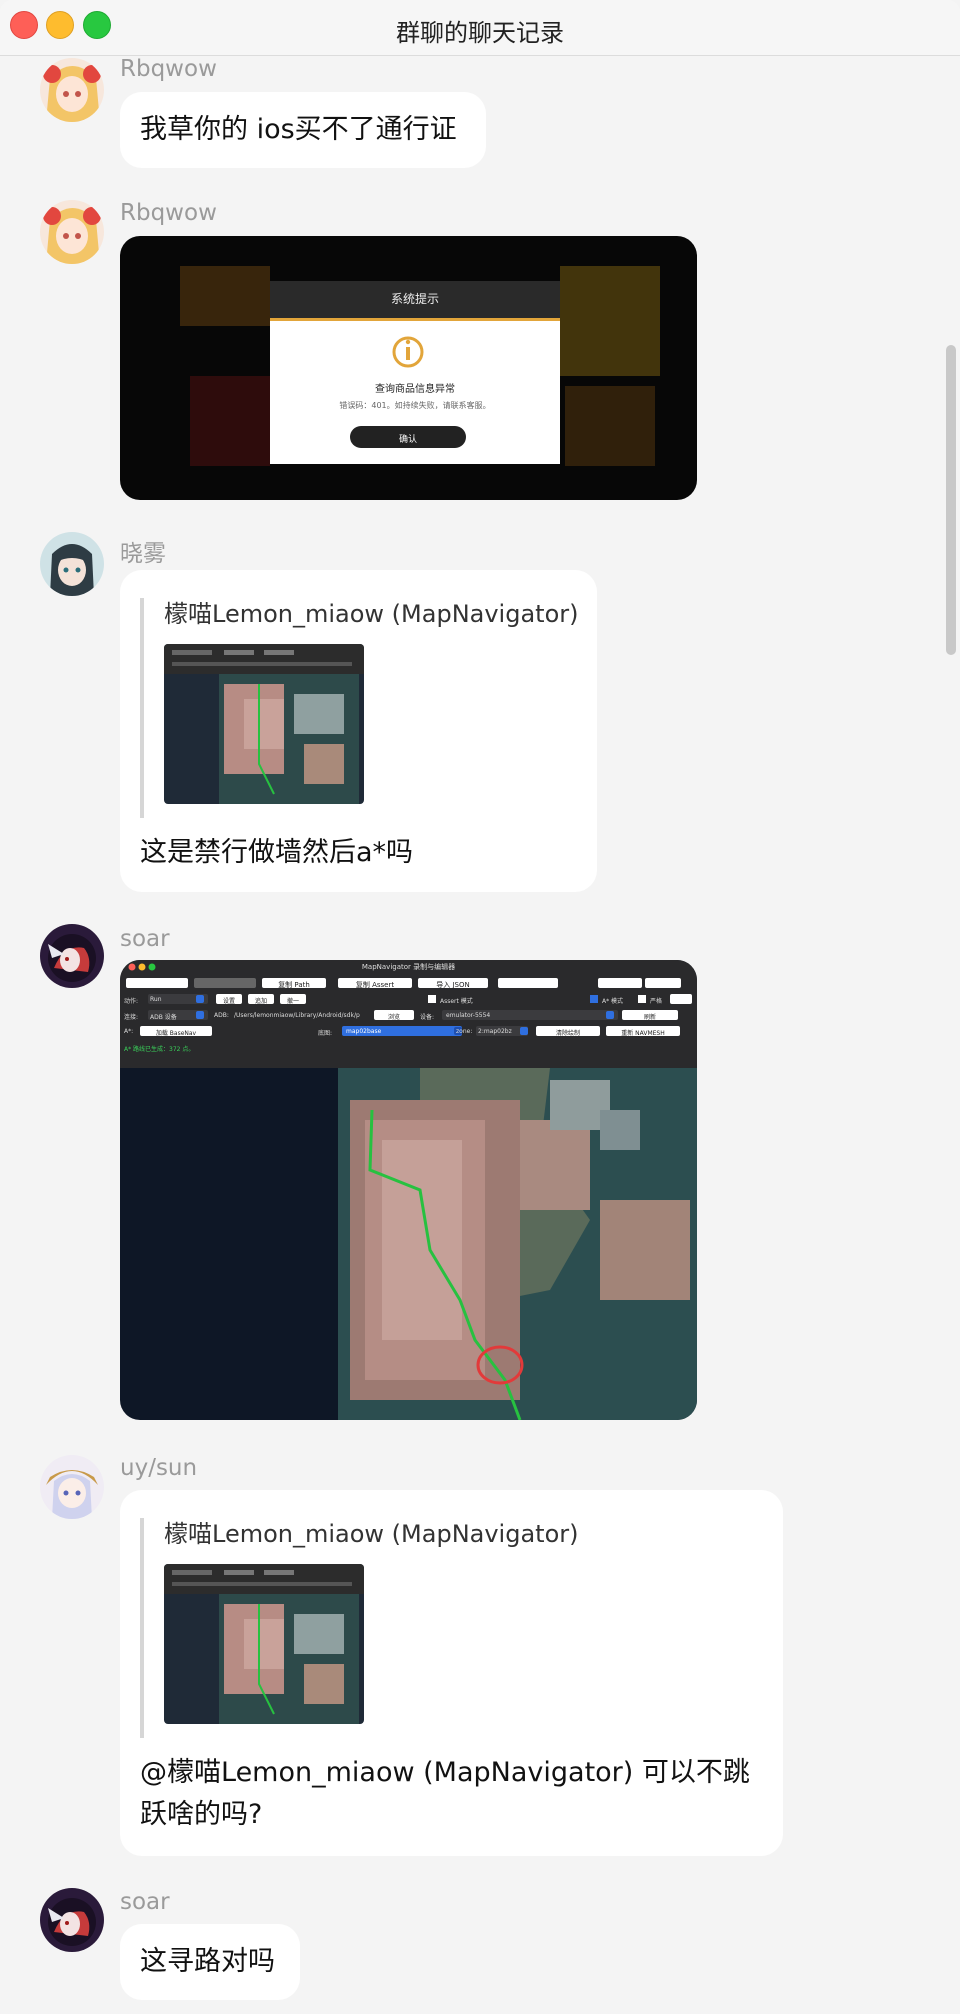 The width and height of the screenshot is (960, 2014). I want to click on button-label: 浏览, so click(393, 1017).